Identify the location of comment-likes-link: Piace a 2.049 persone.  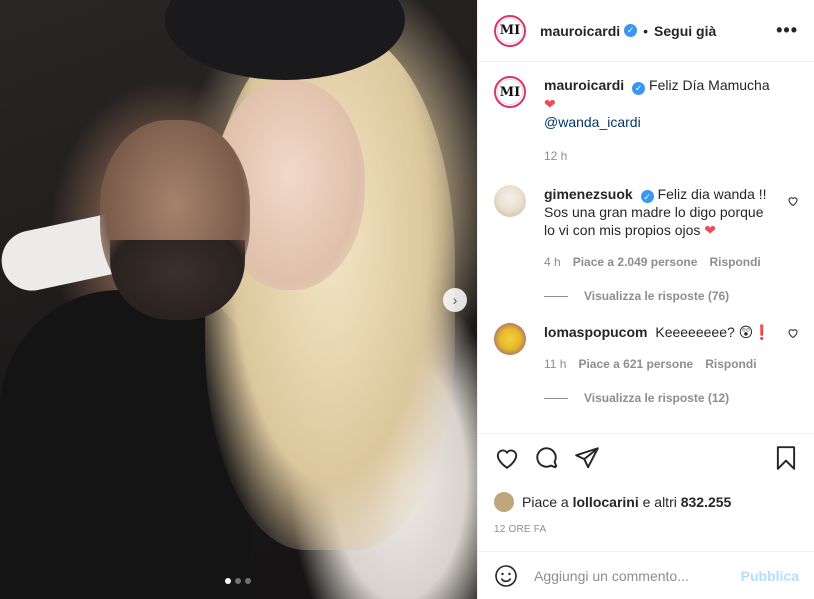
(635, 262).